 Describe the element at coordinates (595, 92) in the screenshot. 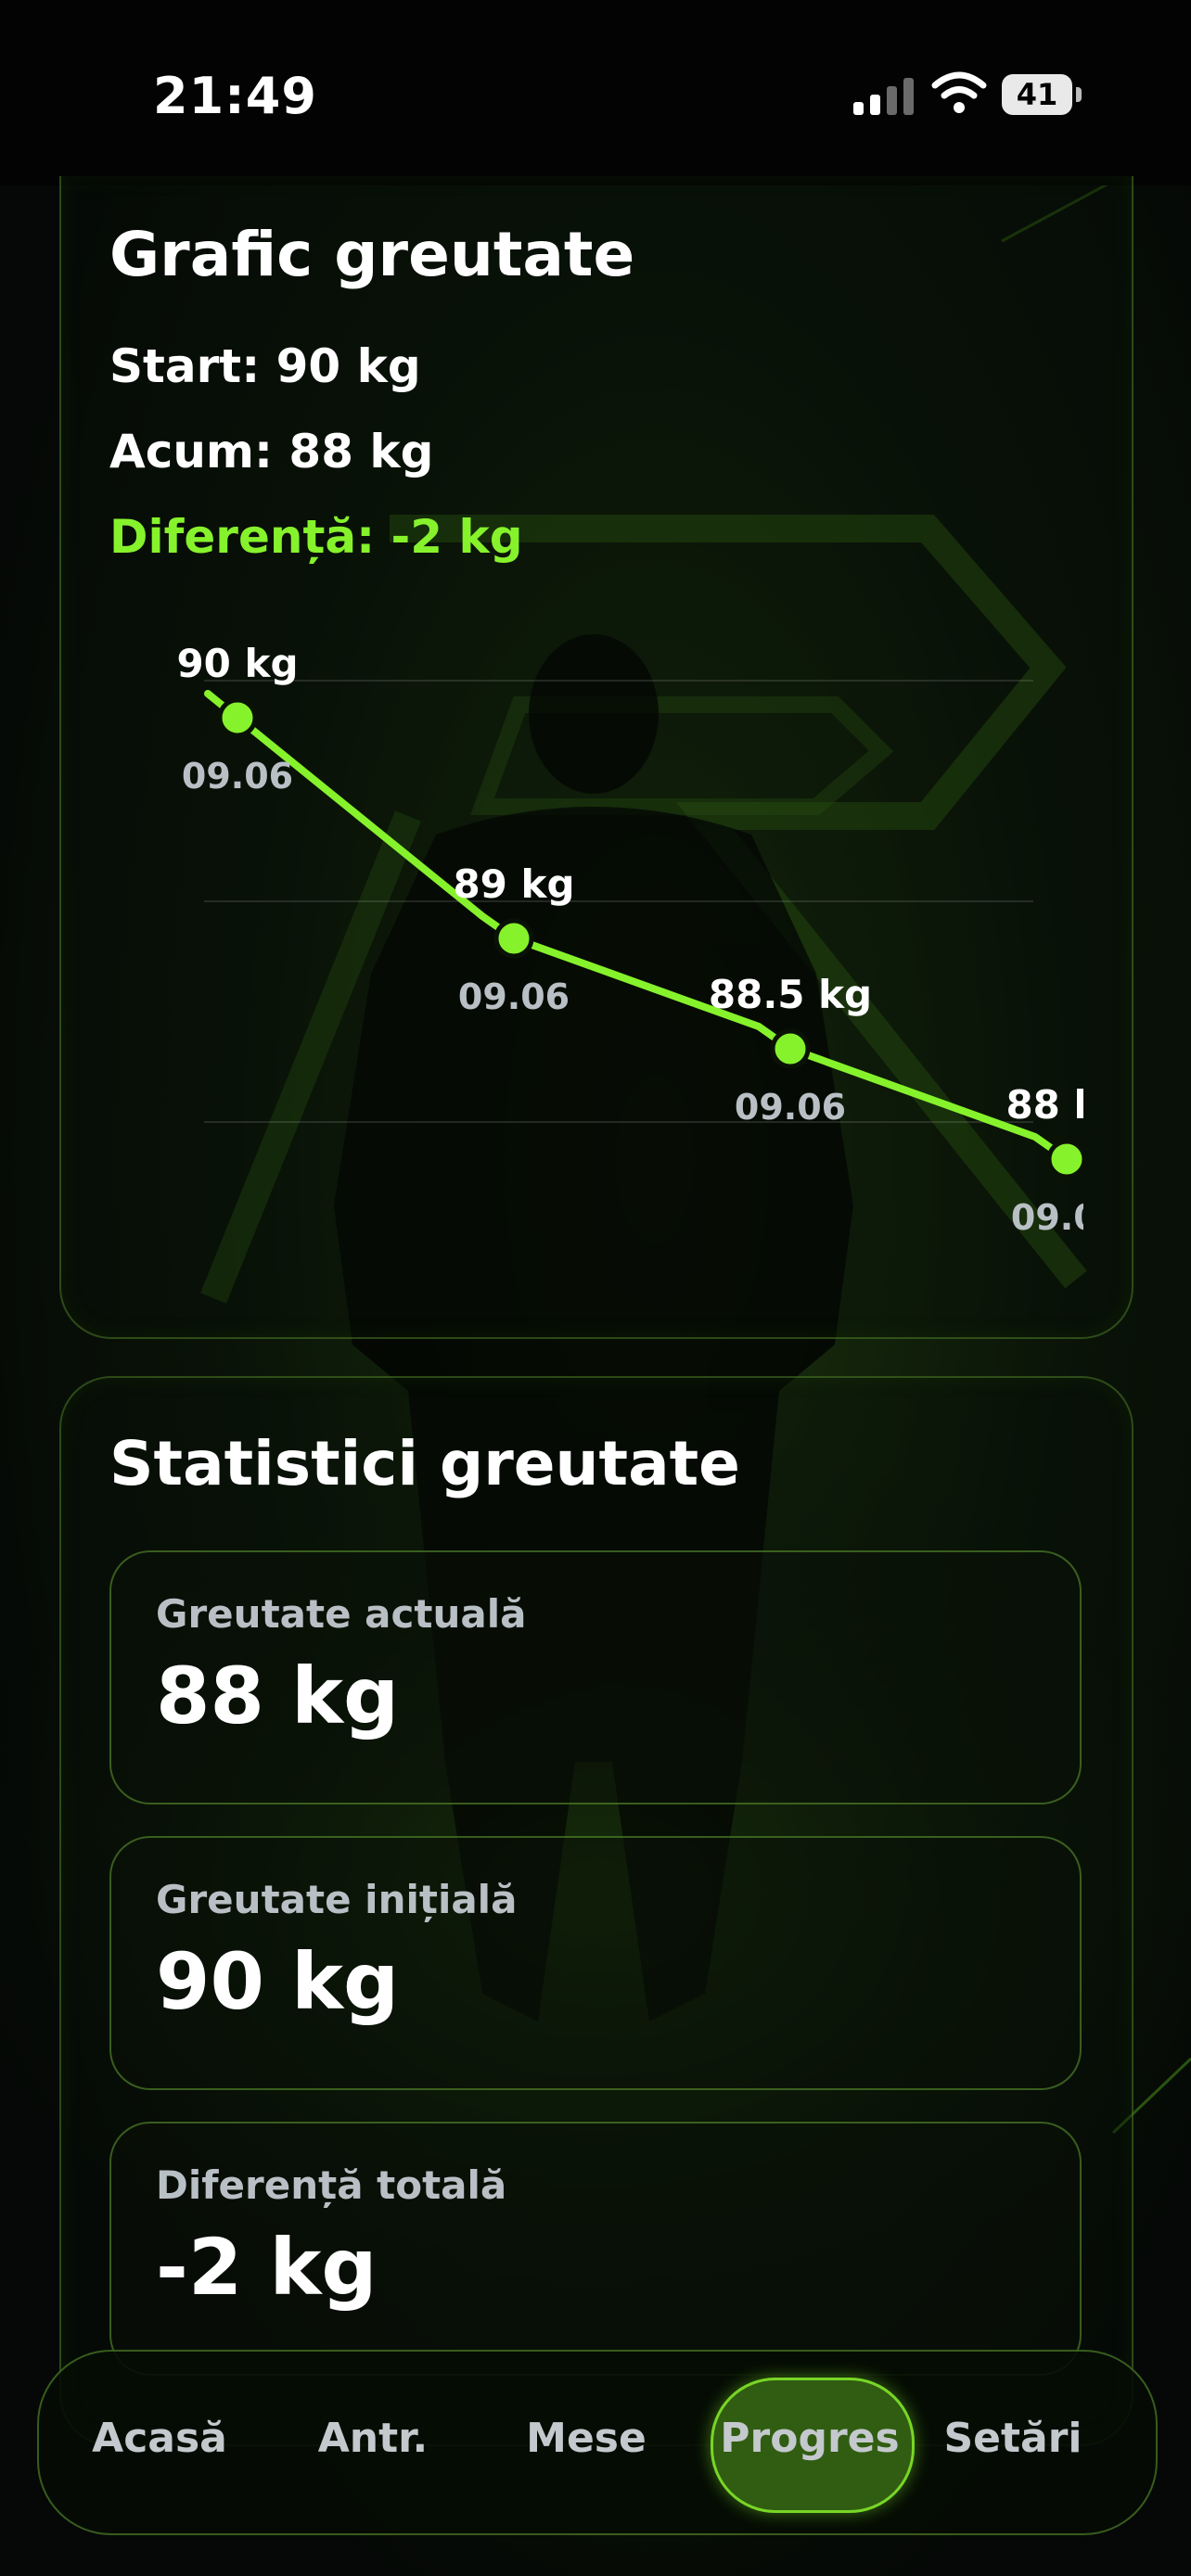

I see `status-bar: 21:49 41` at that location.